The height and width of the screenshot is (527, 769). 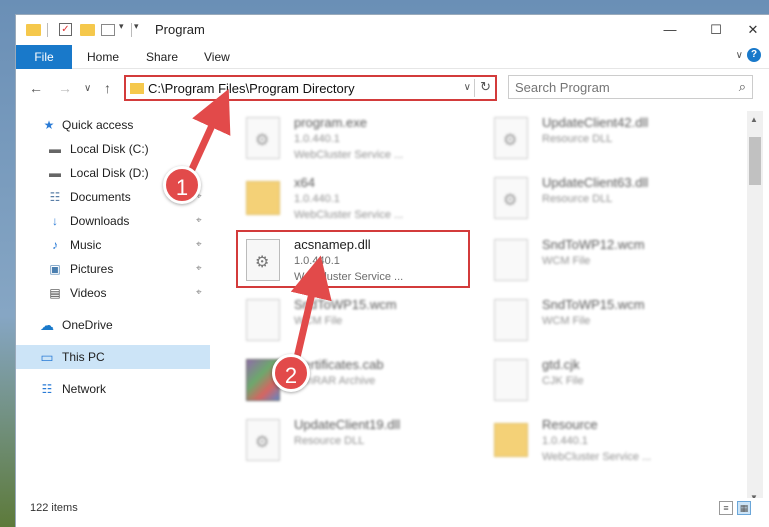 What do you see at coordinates (258, 225) in the screenshot?
I see `annotation-arrows` at bounding box center [258, 225].